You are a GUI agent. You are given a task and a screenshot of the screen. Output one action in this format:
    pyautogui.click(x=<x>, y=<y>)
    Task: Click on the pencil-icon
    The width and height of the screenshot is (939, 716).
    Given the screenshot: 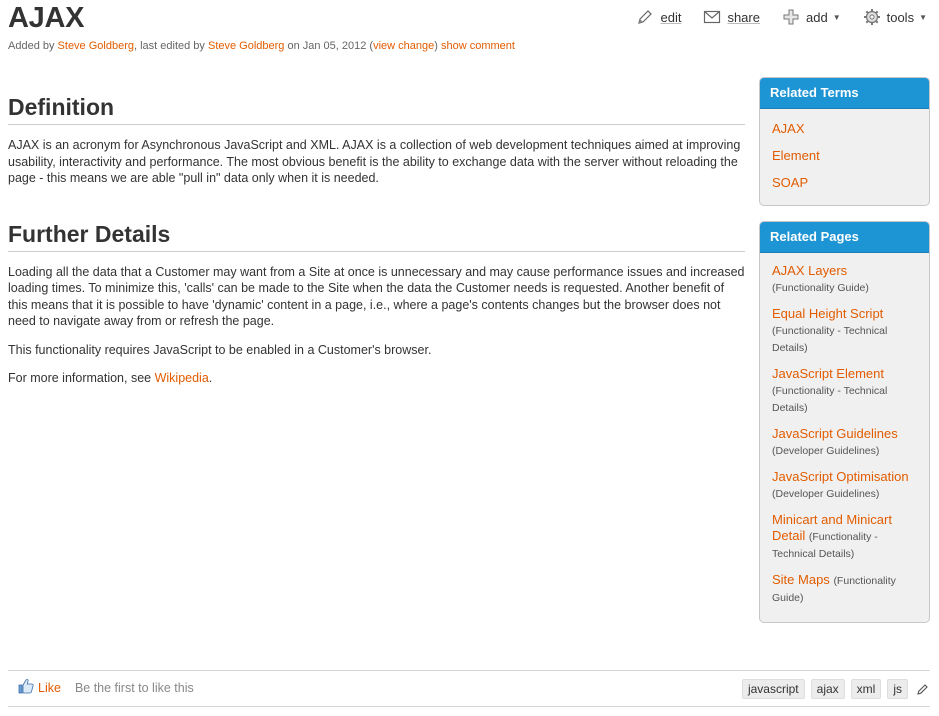 What is the action you would take?
    pyautogui.click(x=645, y=17)
    